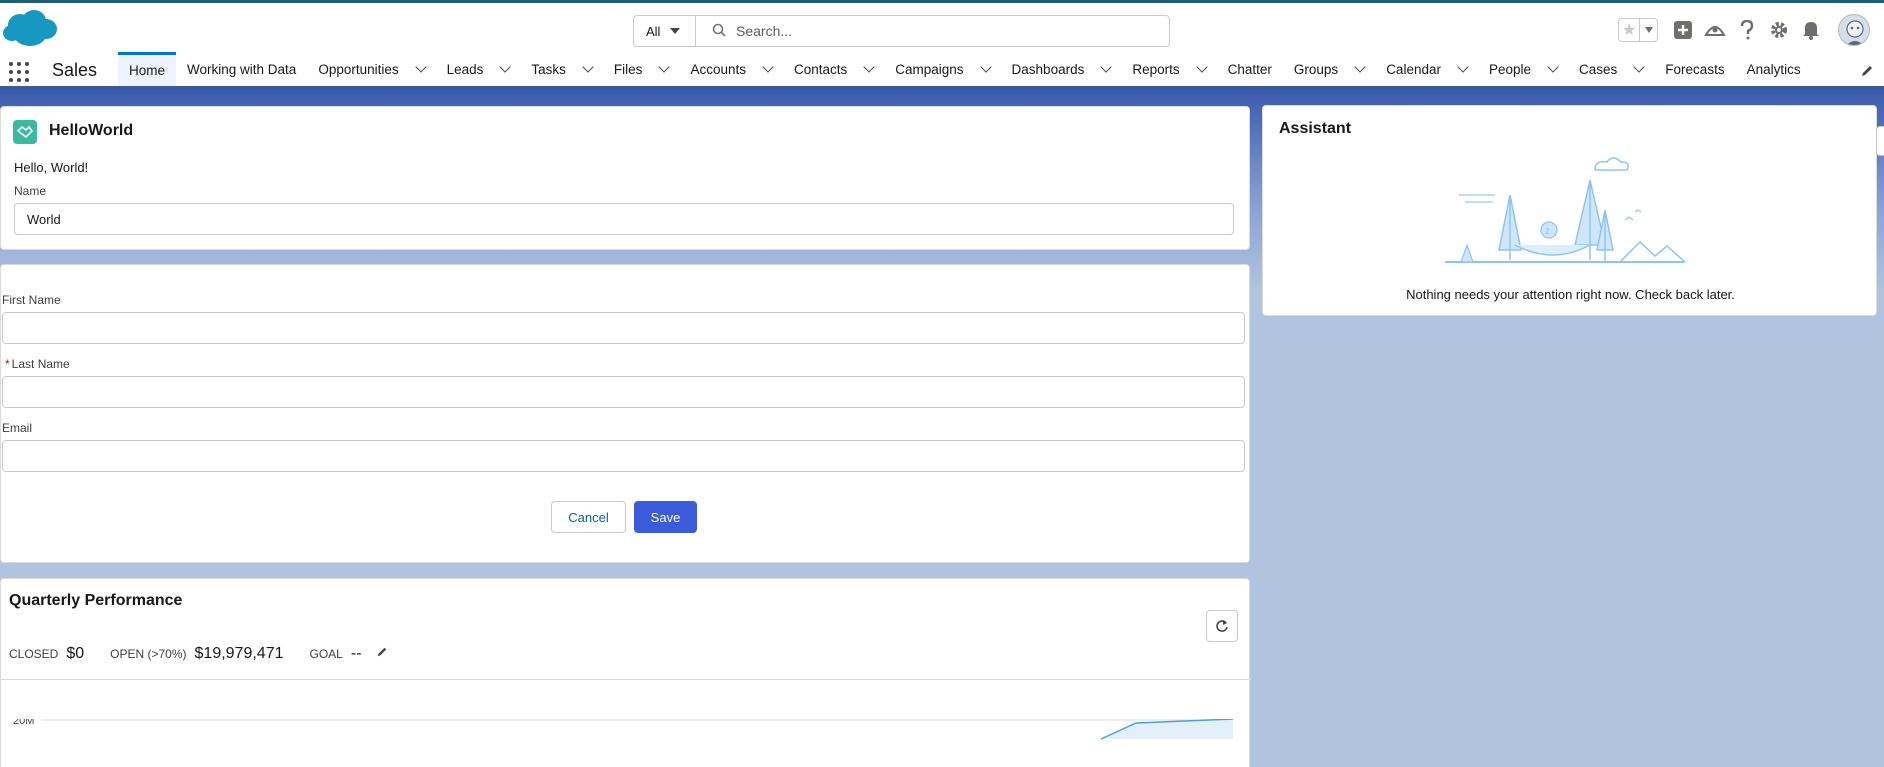 Image resolution: width=1884 pixels, height=767 pixels. I want to click on required-asterisk: *, so click(7, 364).